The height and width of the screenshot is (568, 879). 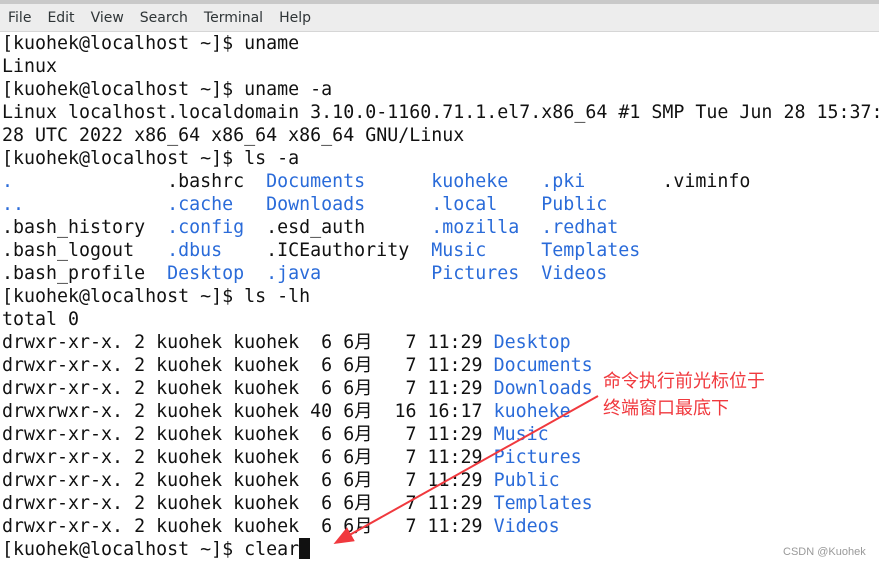 I want to click on menu-help: Help, so click(x=295, y=18).